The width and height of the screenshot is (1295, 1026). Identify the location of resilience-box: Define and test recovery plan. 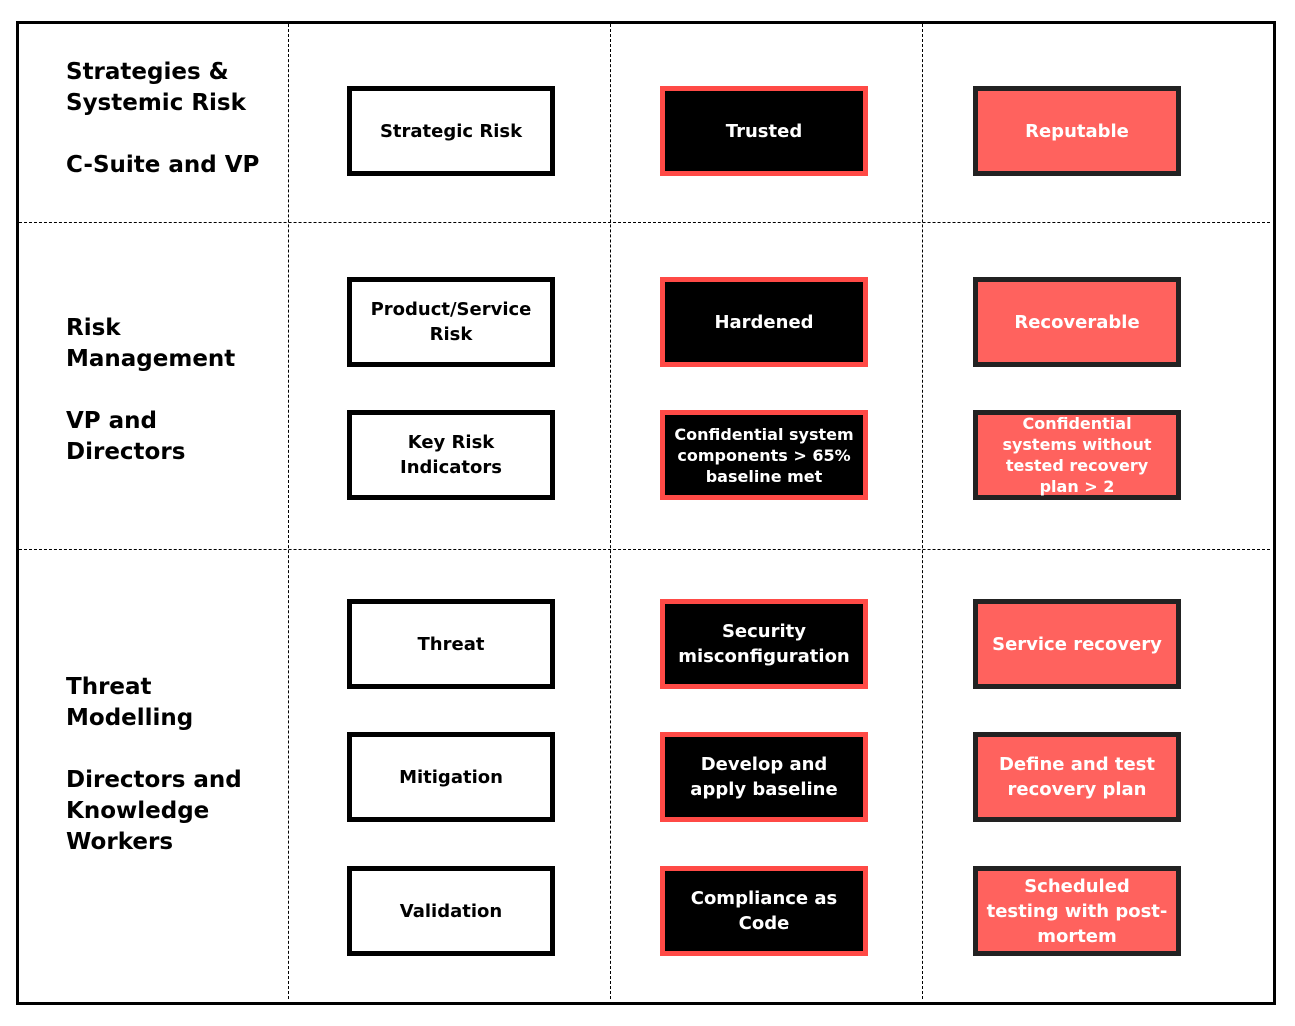
(1077, 777).